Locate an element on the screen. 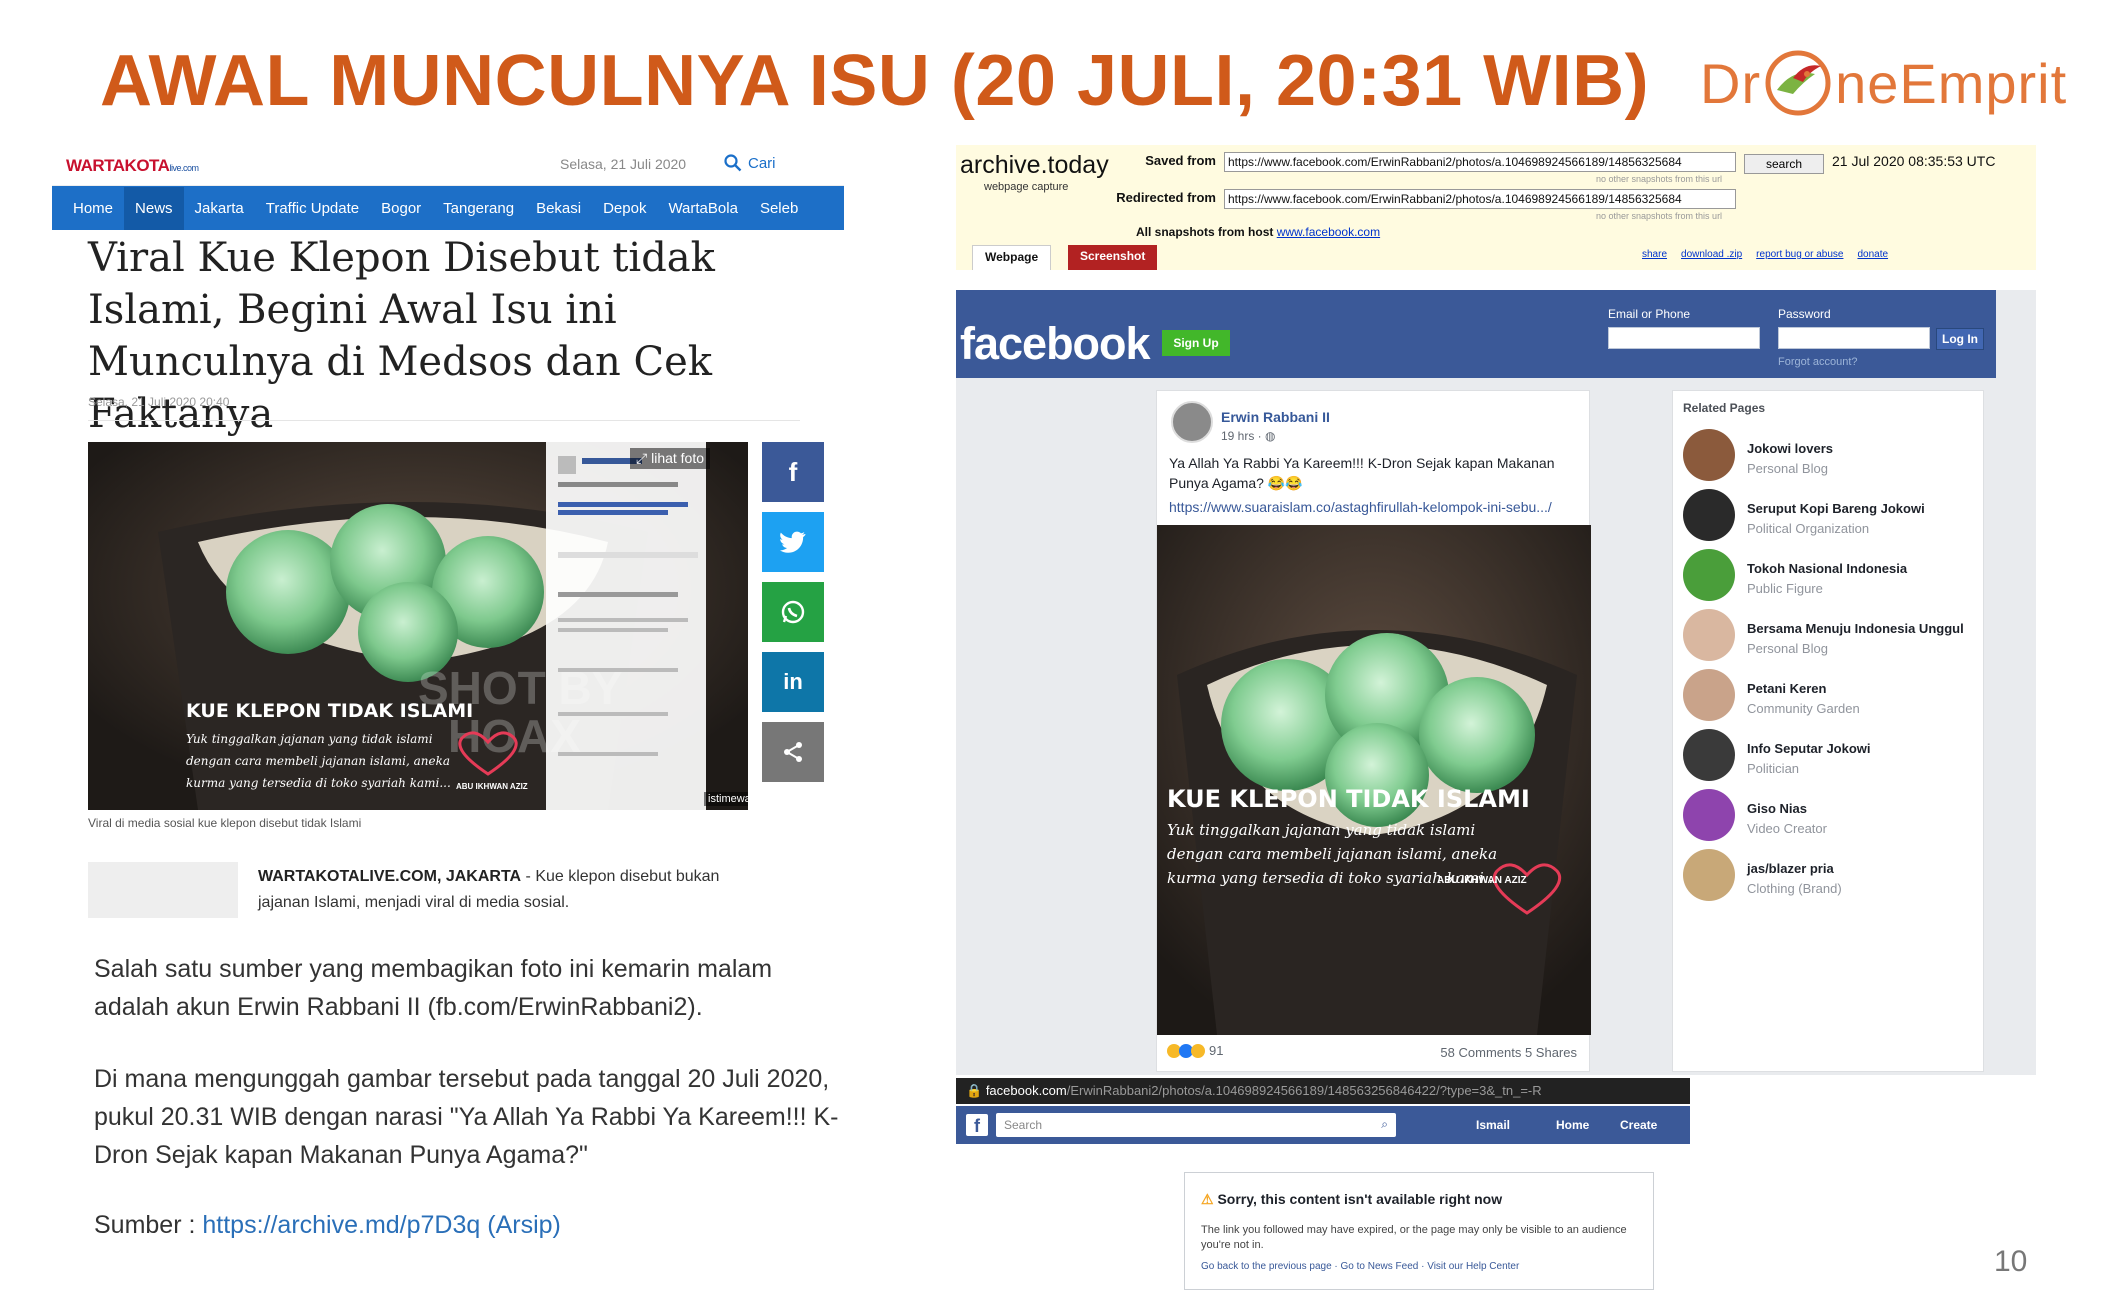 The width and height of the screenshot is (2104, 1314). article-pub-date: Selasa, 21 Juli 2020 20:40 is located at coordinates (159, 402).